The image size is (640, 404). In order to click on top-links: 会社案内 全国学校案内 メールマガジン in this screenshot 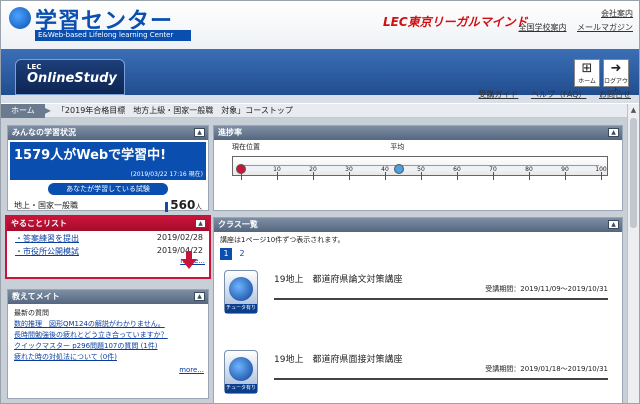, I will do `click(571, 21)`.